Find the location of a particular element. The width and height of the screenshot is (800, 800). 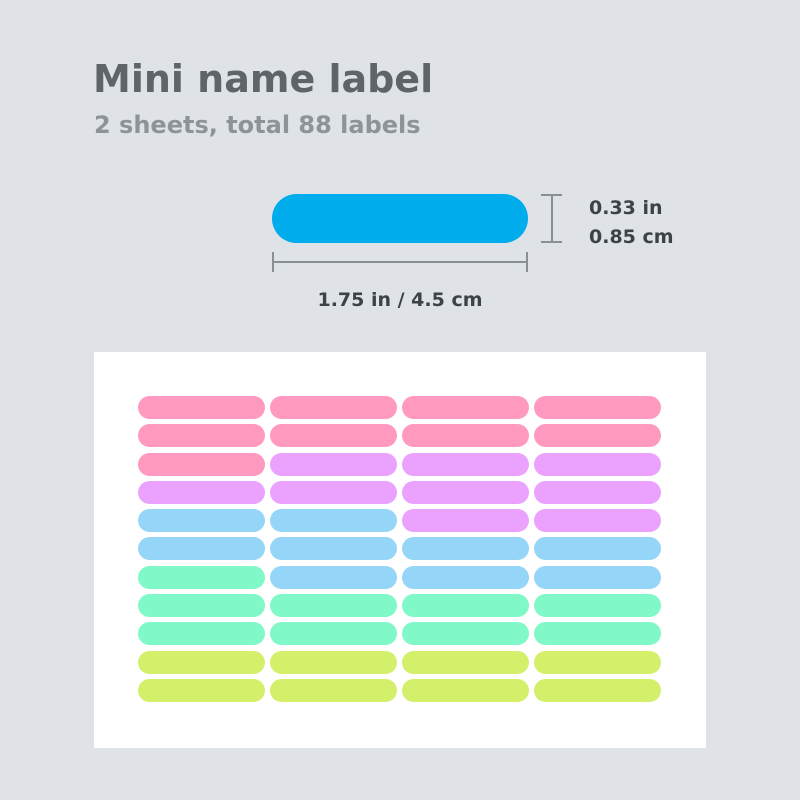

height-dimension-text: 0.33 in 0.85 cm is located at coordinates (631, 223).